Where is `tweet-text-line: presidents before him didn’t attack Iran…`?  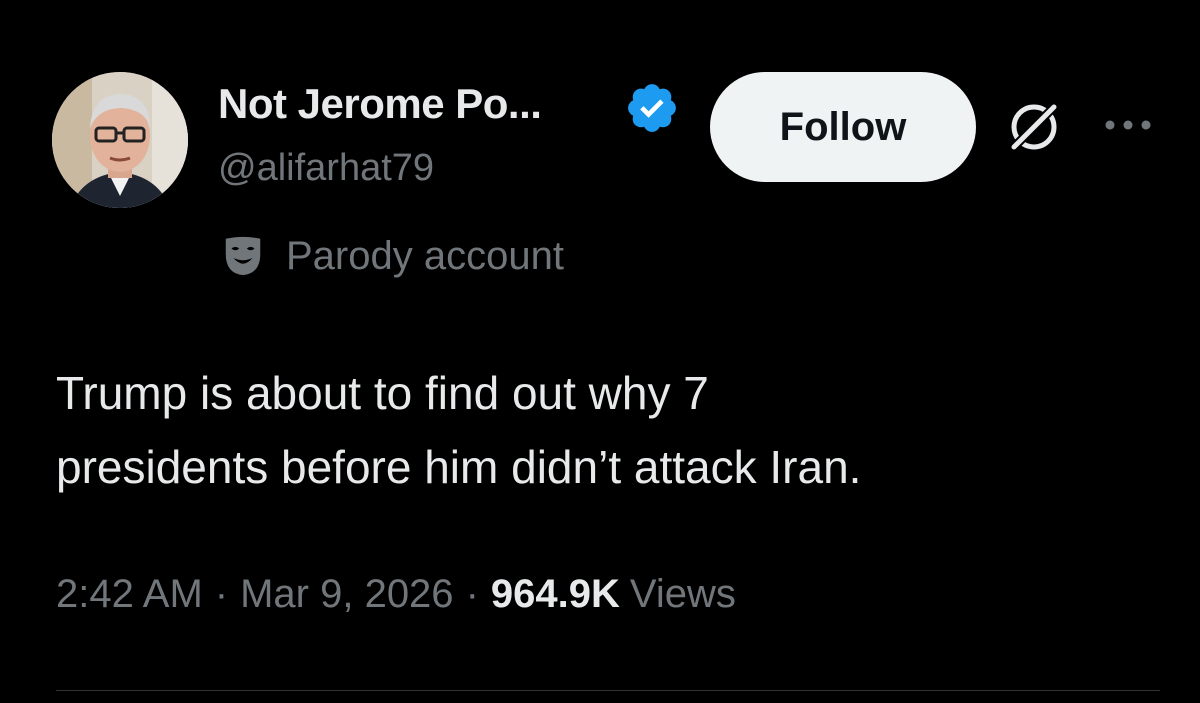
tweet-text-line: presidents before him didn’t attack Iran… is located at coordinates (459, 467).